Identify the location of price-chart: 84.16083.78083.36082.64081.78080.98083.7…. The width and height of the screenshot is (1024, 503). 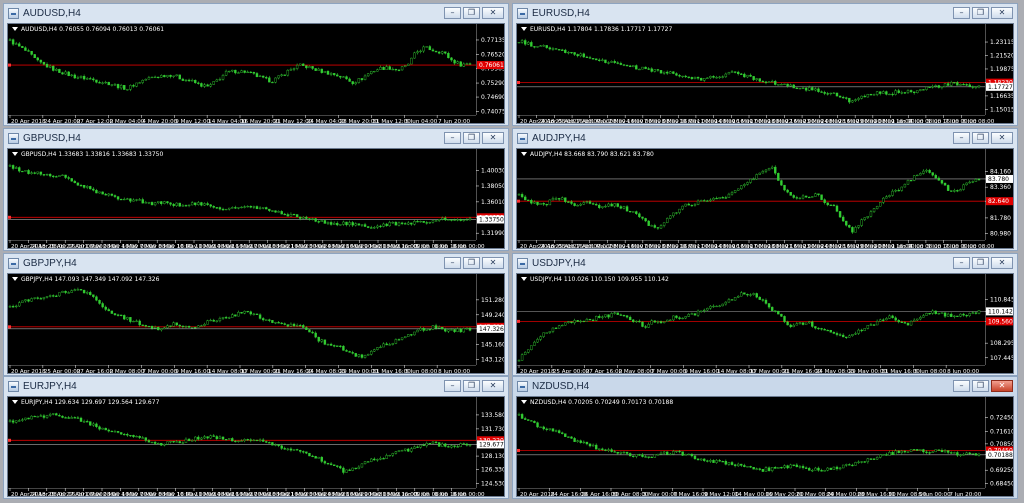
(765, 198).